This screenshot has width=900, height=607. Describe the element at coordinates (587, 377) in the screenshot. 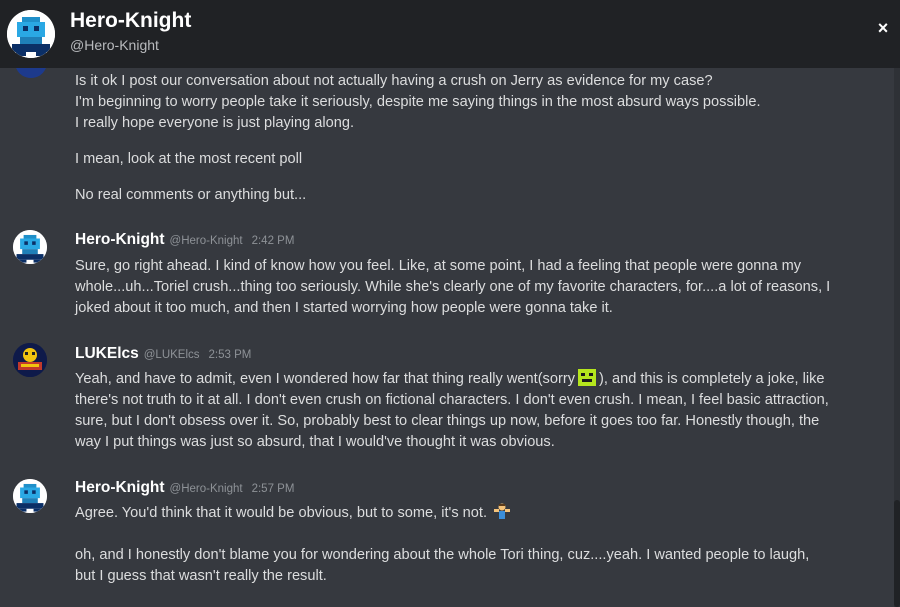

I see `custom-emoji-icon` at that location.